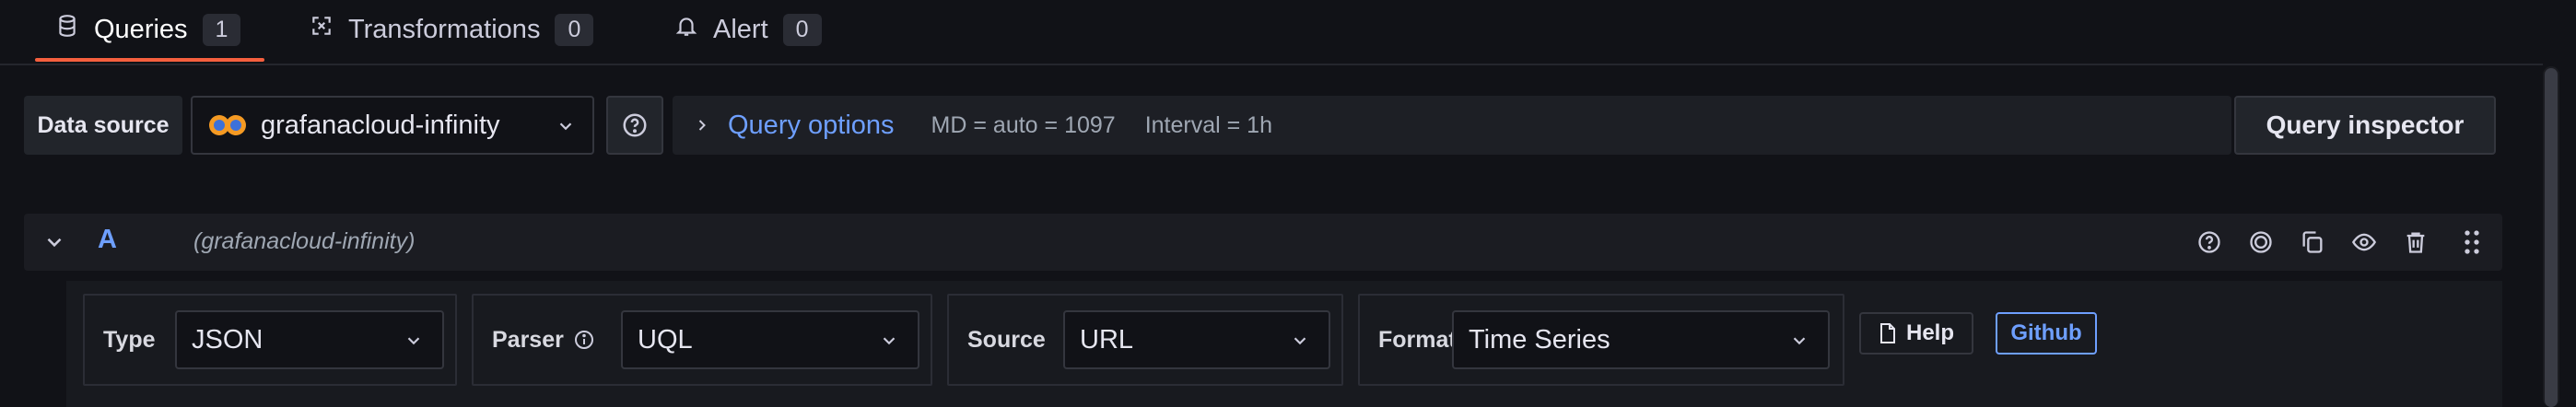 The width and height of the screenshot is (2576, 407). What do you see at coordinates (309, 339) in the screenshot?
I see `type-select: JSON` at bounding box center [309, 339].